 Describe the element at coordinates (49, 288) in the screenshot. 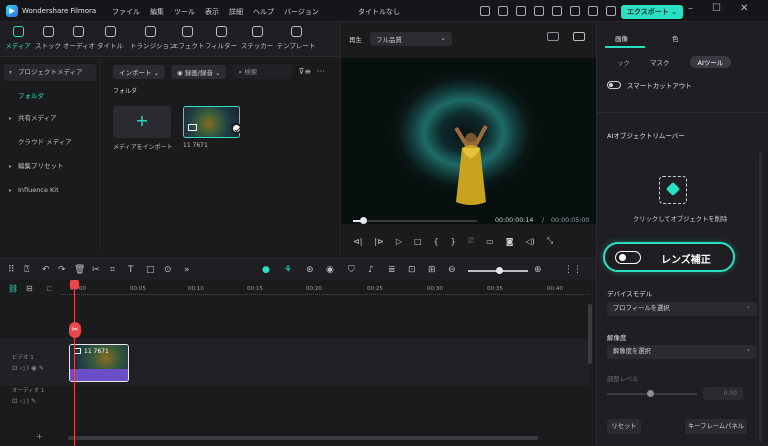

I see `magnet-icon: ⊏` at that location.